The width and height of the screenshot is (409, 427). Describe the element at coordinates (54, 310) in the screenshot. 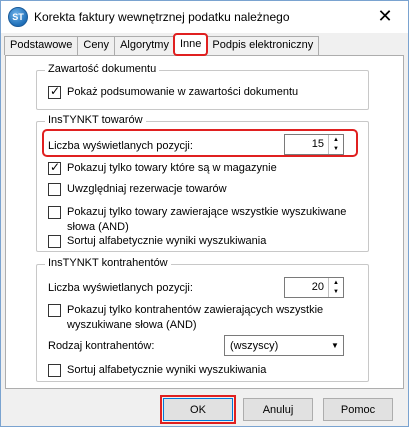

I see `contractors-all-words-checkbox` at that location.